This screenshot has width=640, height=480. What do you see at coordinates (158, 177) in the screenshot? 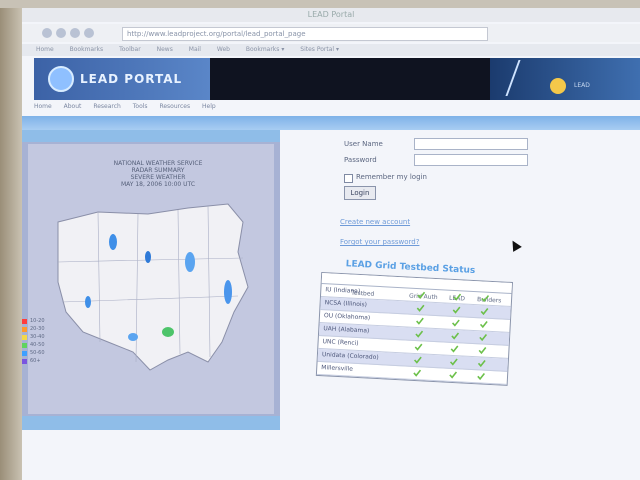
I see `map-heading-line: SEVERE WEATHER` at bounding box center [158, 177].